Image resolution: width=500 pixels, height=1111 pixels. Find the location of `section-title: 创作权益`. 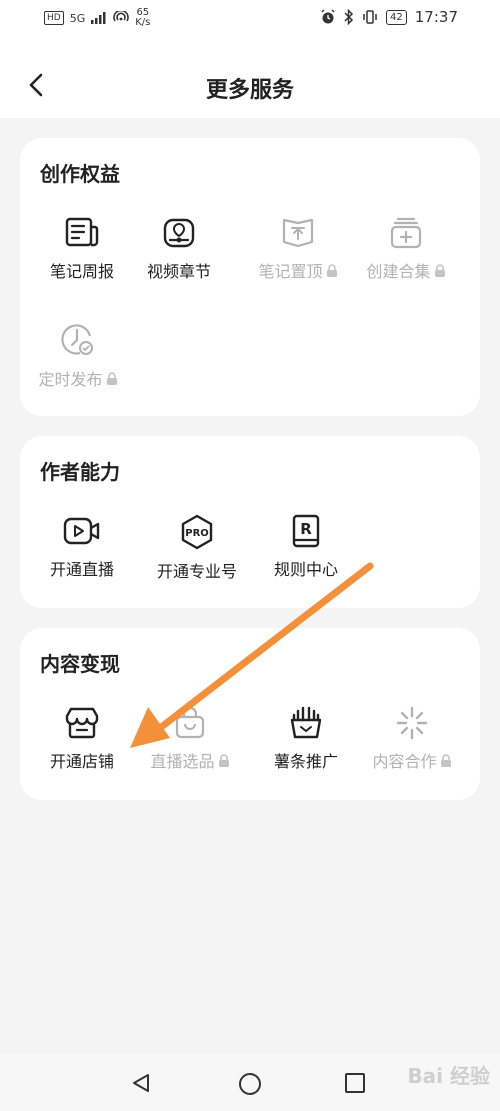

section-title: 创作权益 is located at coordinates (80, 174).